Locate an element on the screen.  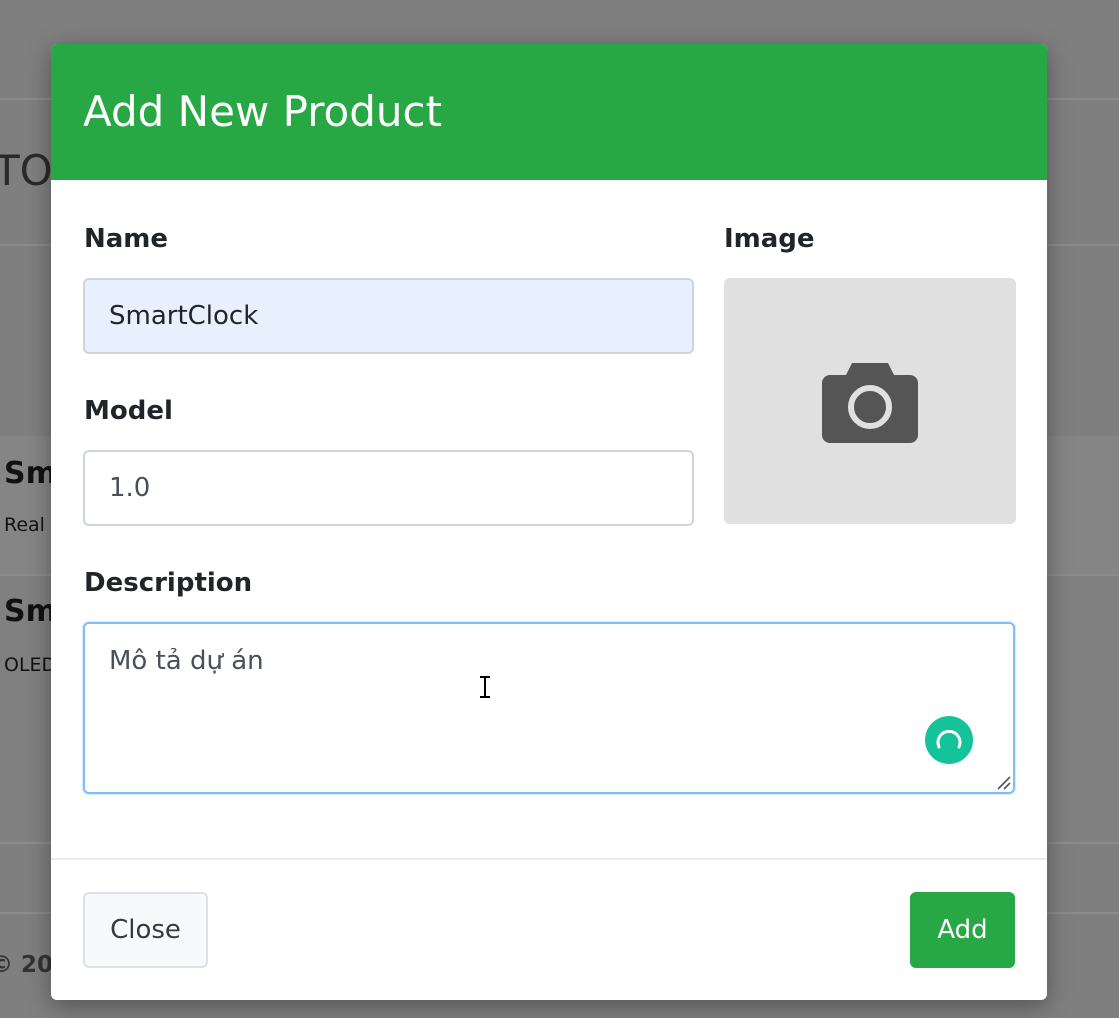
close-button: Close is located at coordinates (145, 930).